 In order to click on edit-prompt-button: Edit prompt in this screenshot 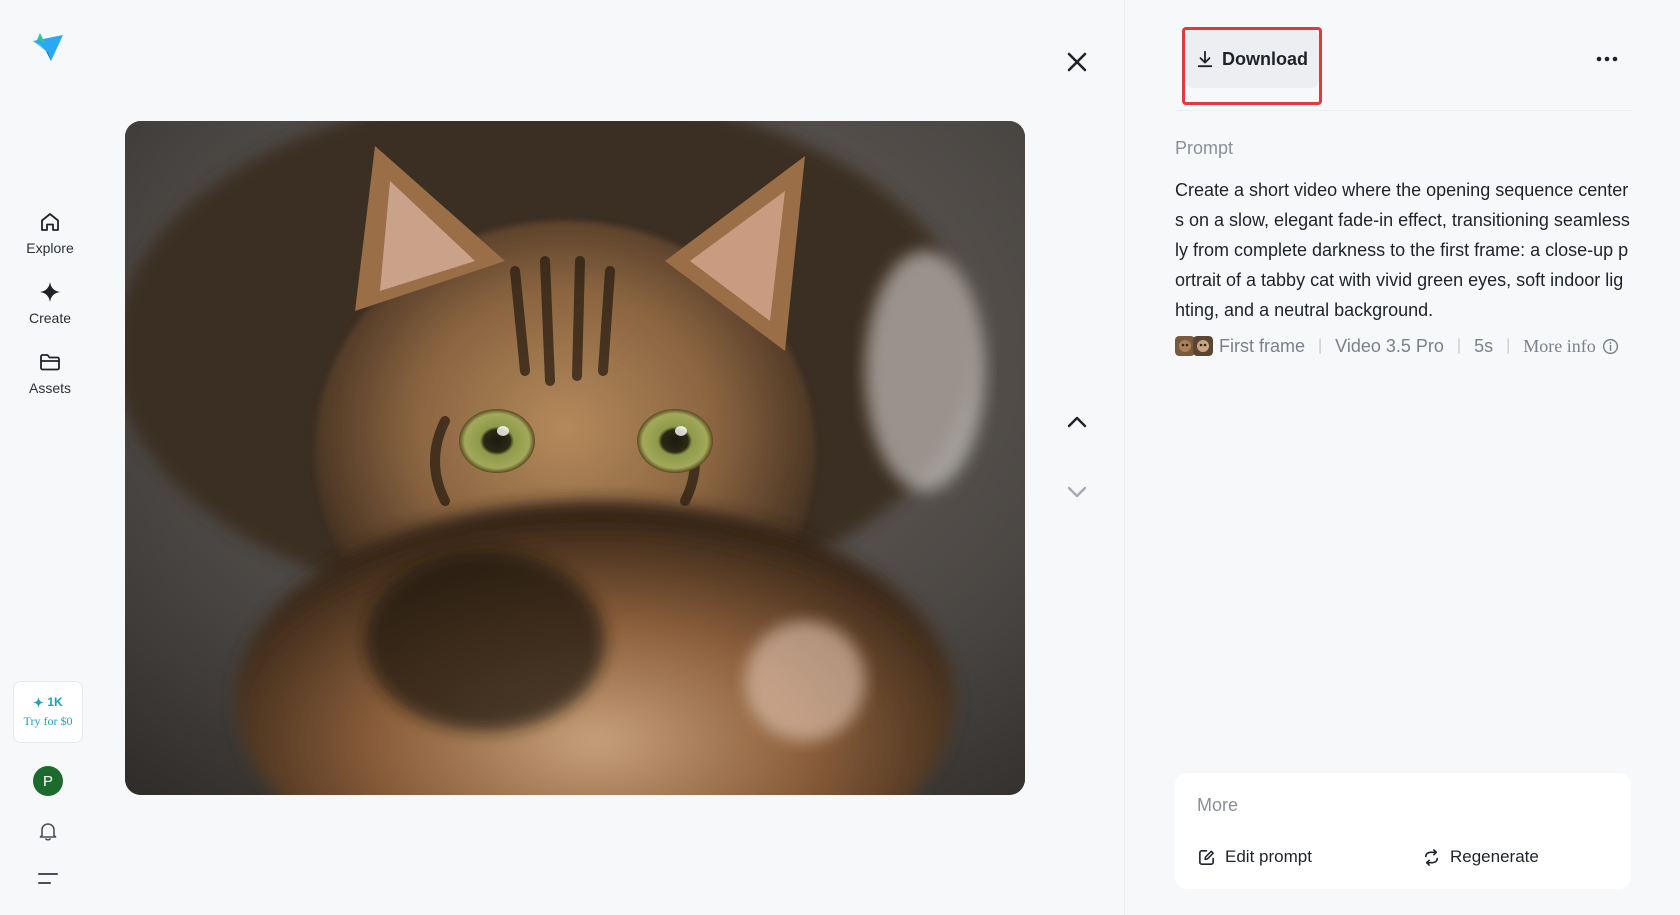, I will do `click(1254, 857)`.